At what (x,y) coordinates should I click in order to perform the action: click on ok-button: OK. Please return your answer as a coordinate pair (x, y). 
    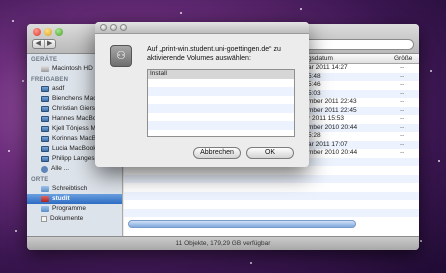
    Looking at the image, I should click on (270, 153).